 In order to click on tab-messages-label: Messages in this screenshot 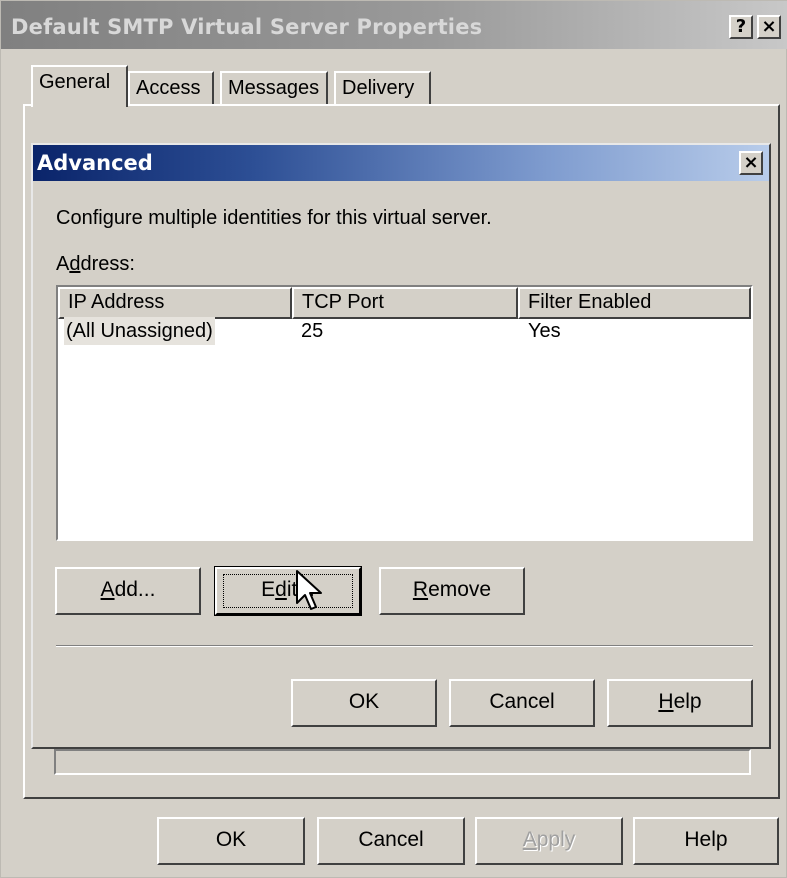, I will do `click(274, 88)`.